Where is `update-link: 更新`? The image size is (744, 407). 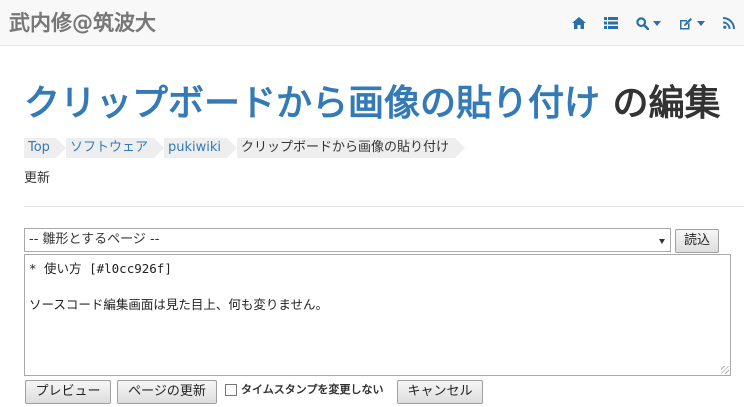
update-link: 更新 is located at coordinates (37, 176).